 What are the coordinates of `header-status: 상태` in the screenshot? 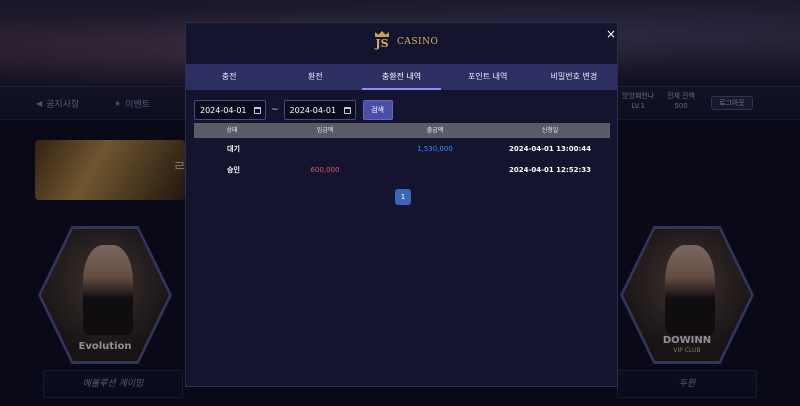 It's located at (232, 130).